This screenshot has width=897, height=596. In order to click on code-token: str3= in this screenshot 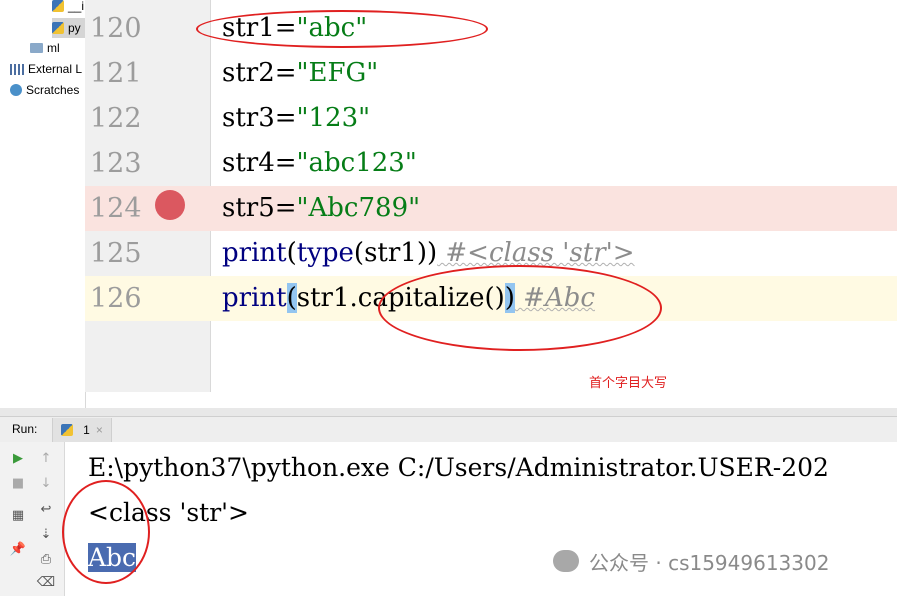, I will do `click(259, 118)`.